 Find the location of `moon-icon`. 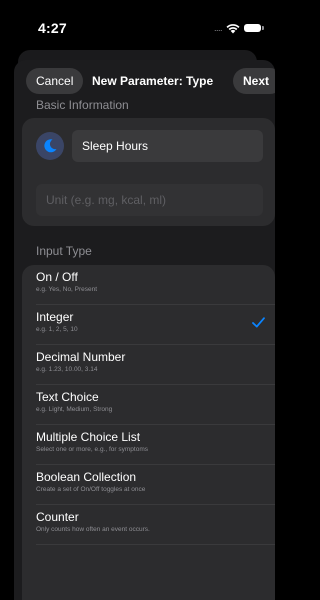

moon-icon is located at coordinates (50, 146).